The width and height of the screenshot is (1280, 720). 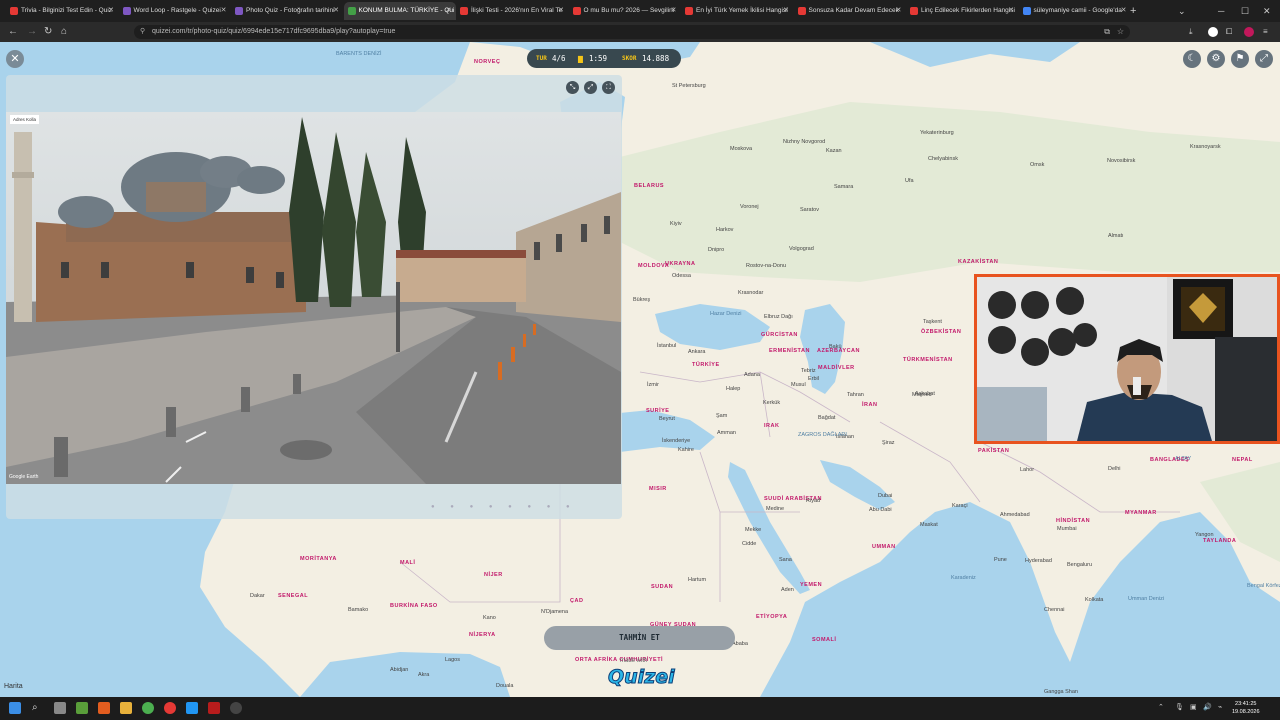 What do you see at coordinates (406, 10) in the screenshot?
I see `tab-label: KONUM BULMA: TÜRKİYE - Qui` at bounding box center [406, 10].